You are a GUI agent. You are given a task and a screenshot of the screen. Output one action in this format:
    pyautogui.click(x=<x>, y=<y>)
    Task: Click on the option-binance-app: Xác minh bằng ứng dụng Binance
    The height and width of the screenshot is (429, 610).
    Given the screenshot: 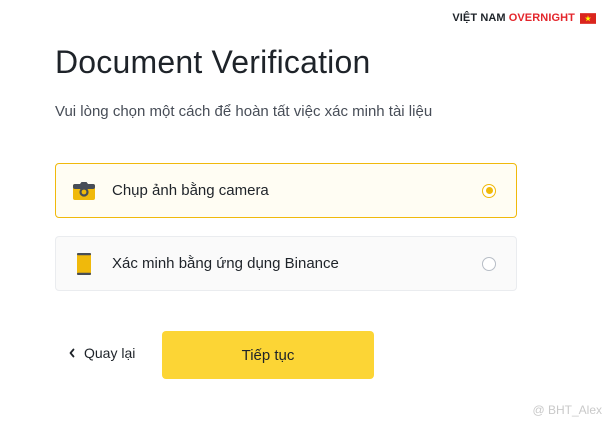 What is the action you would take?
    pyautogui.click(x=286, y=263)
    